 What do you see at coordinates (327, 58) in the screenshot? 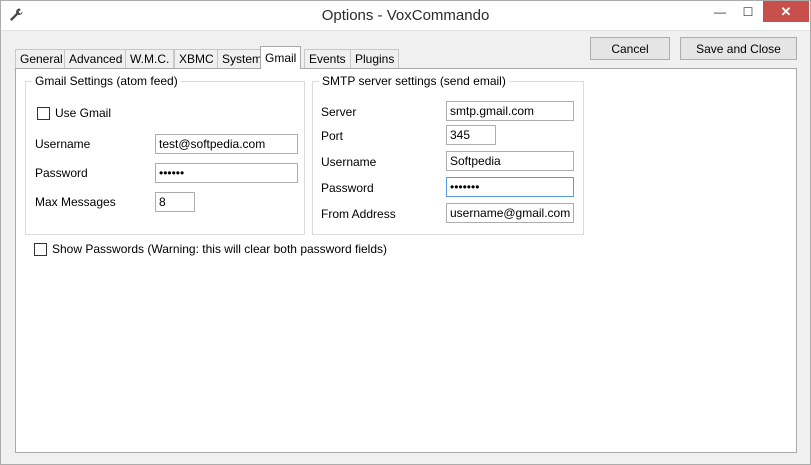
I see `tab-events: Events` at bounding box center [327, 58].